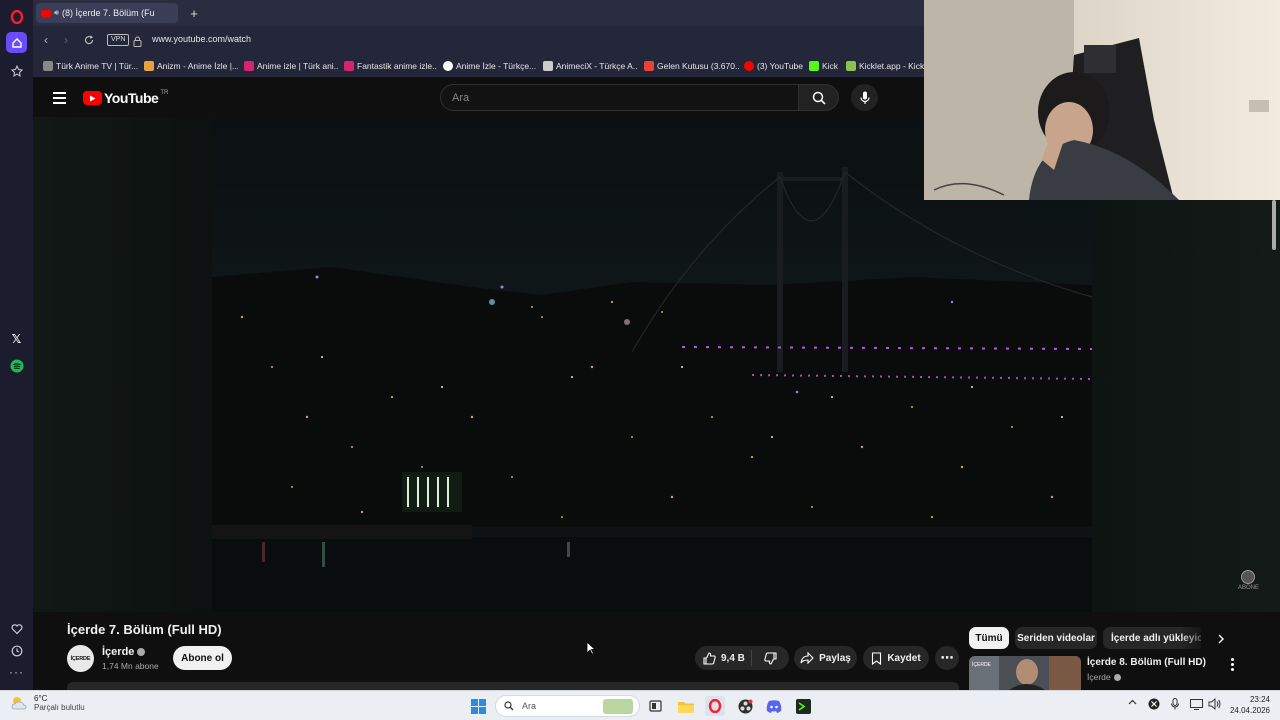 Image resolution: width=1280 pixels, height=720 pixels. Describe the element at coordinates (92, 98) in the screenshot. I see `youtube-play-icon` at that location.